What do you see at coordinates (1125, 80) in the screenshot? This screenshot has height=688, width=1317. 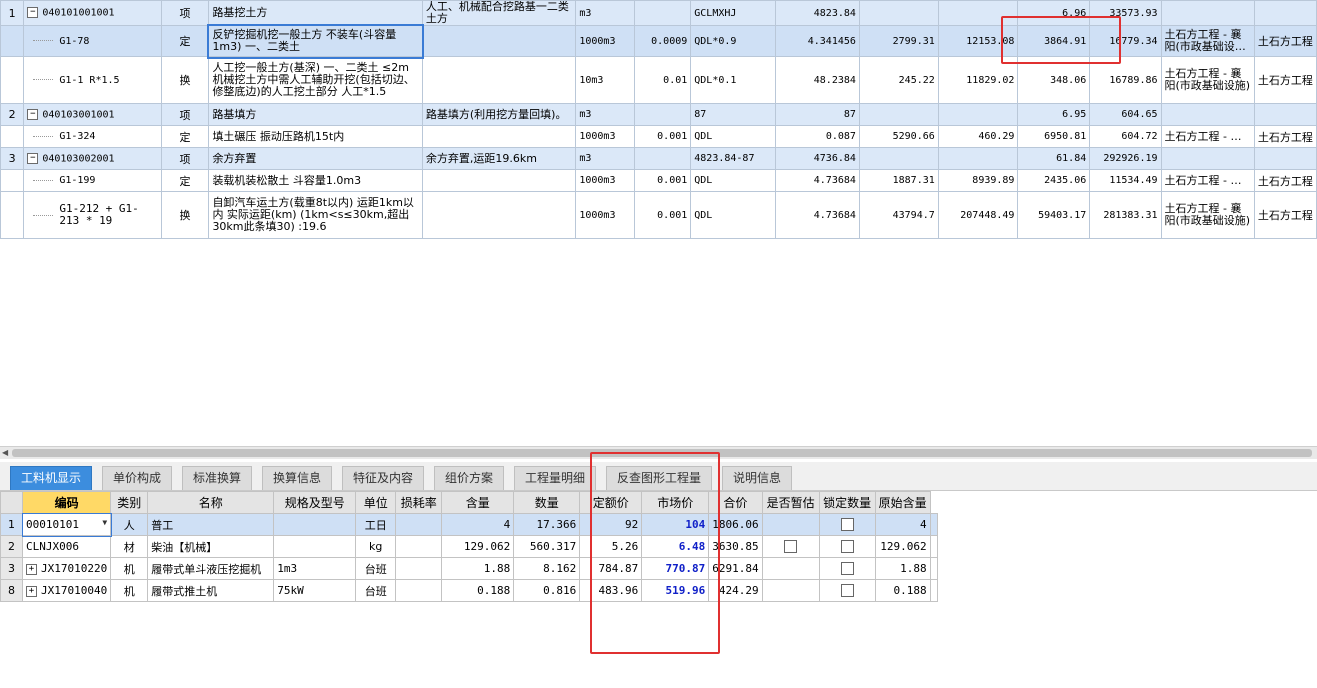 I see `cell-total: 16789.86` at bounding box center [1125, 80].